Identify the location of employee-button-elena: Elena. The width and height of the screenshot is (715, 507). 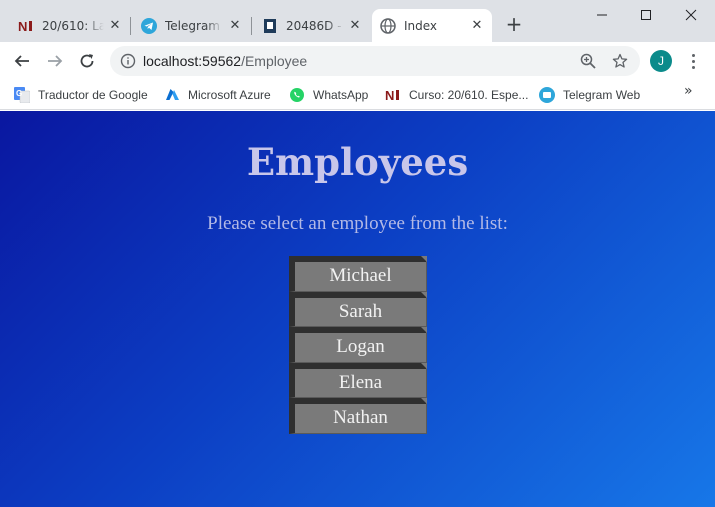
(358, 380).